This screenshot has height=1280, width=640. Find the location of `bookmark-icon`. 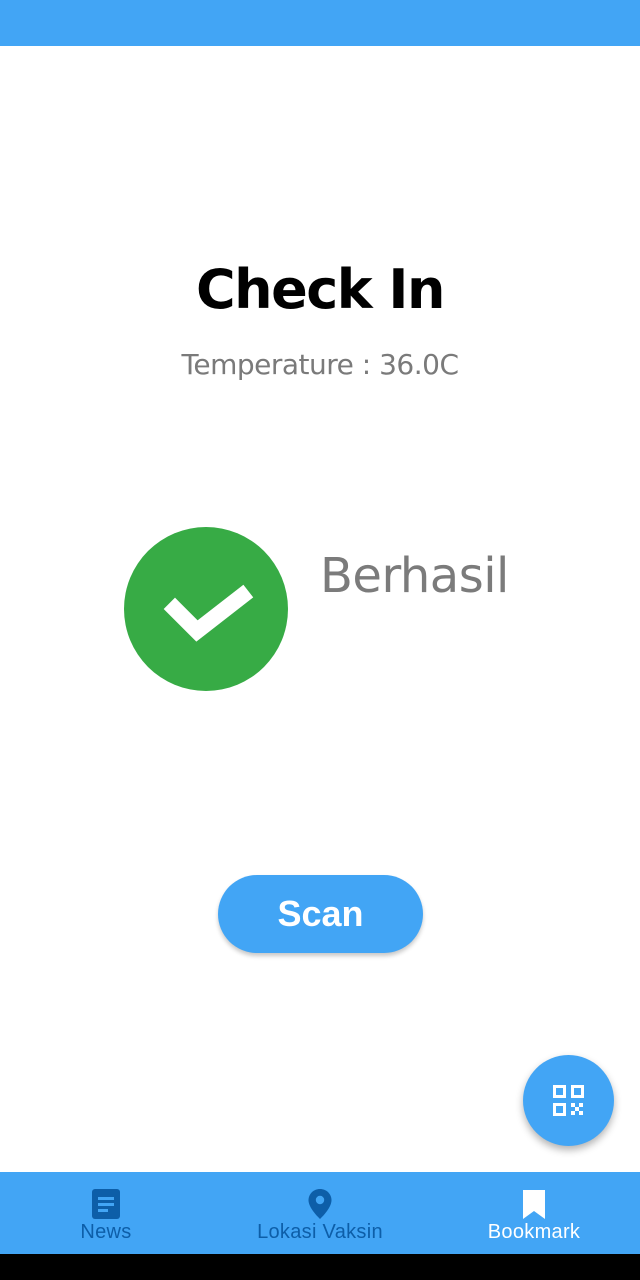

bookmark-icon is located at coordinates (534, 1204).